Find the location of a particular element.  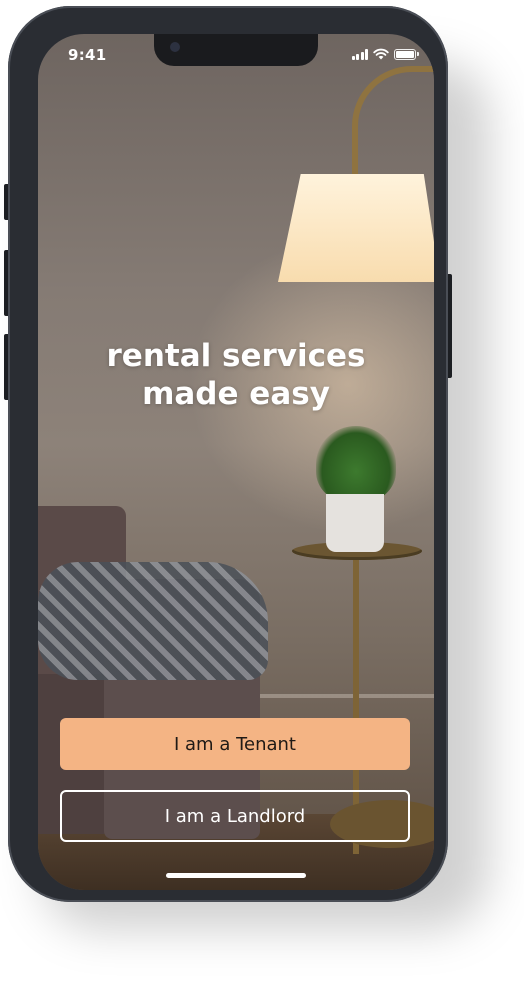

lamp-shade is located at coordinates (356, 228).